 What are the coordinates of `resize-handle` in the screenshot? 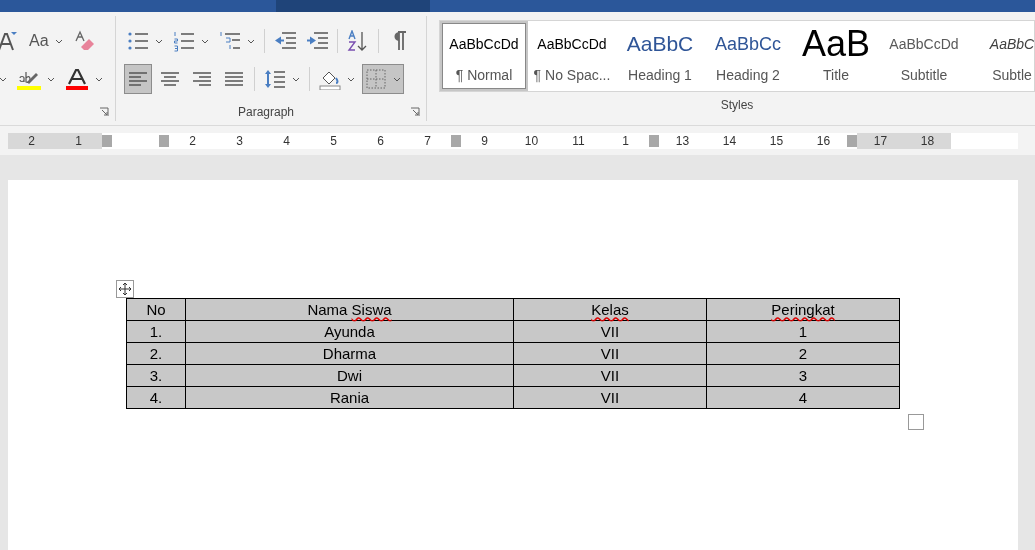 It's located at (916, 422).